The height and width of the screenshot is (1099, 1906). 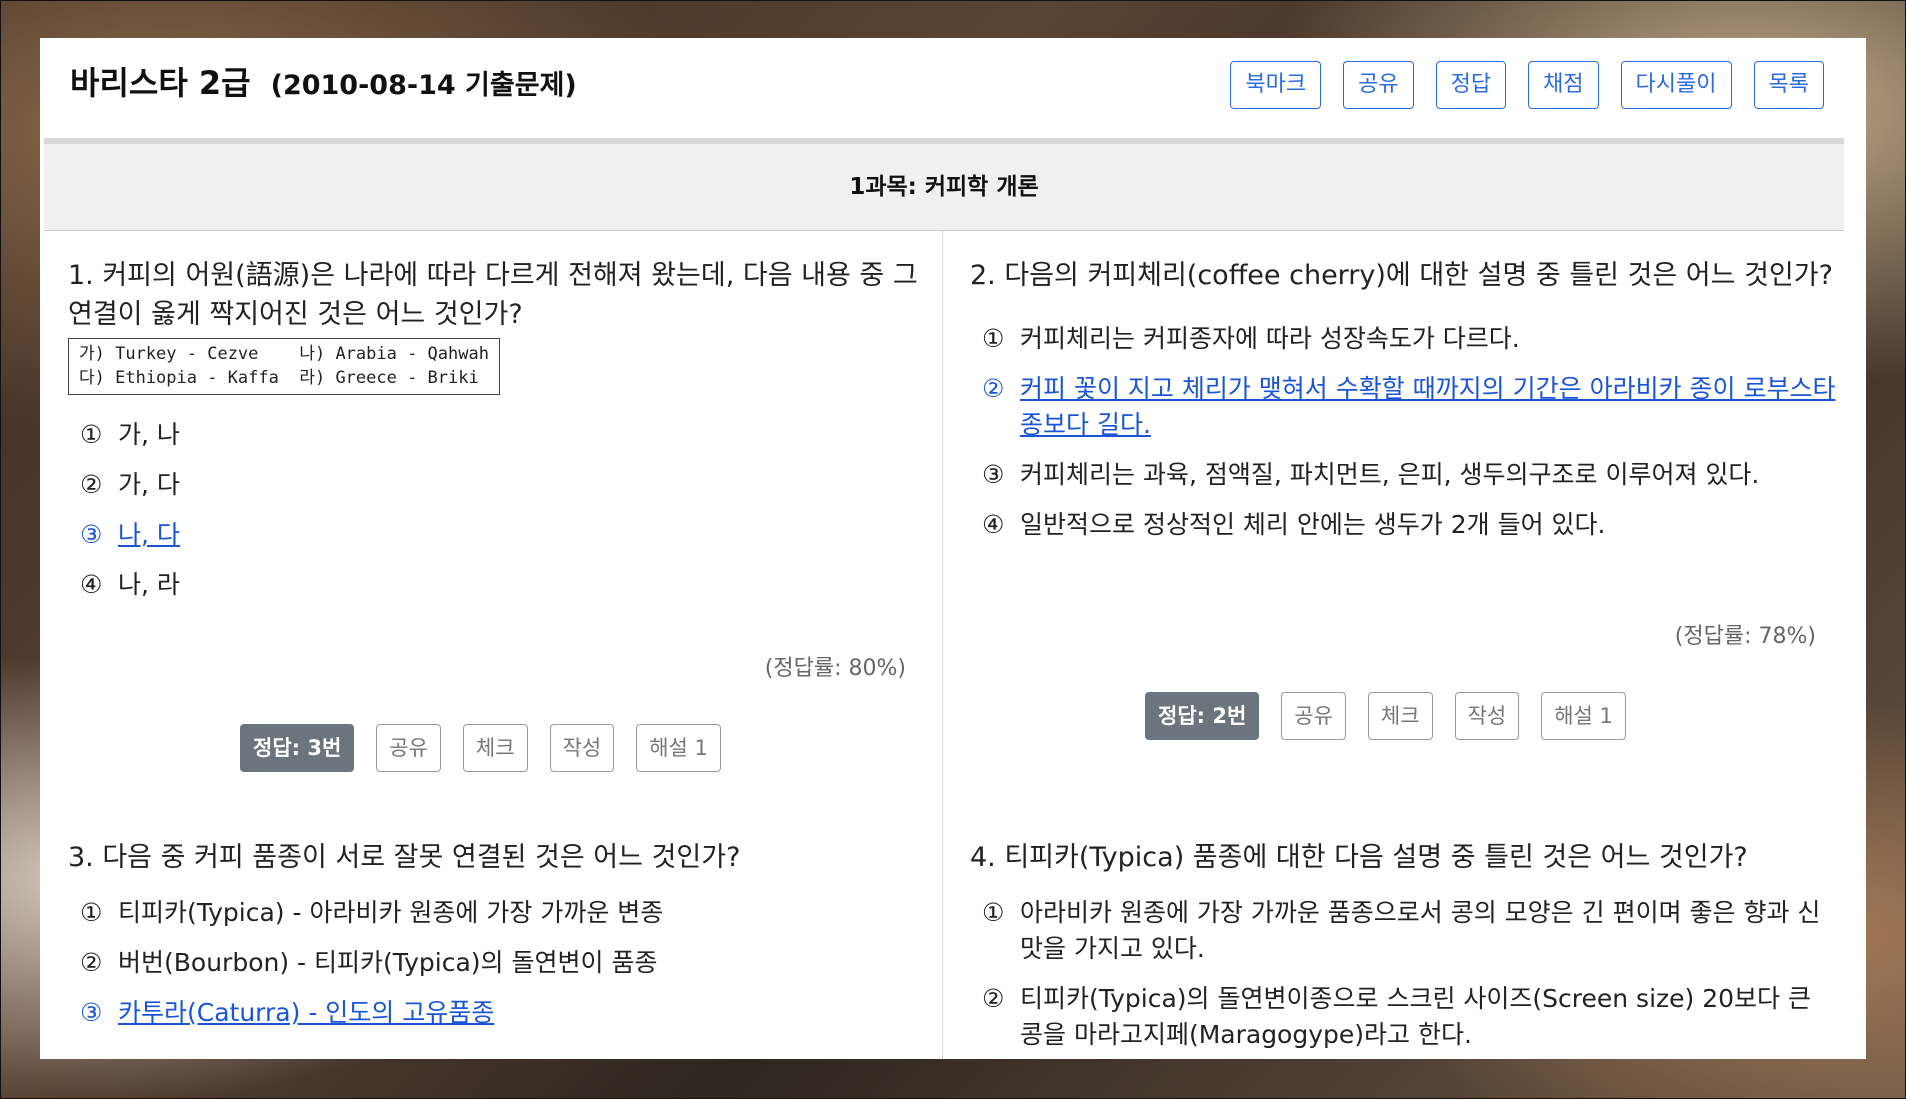 What do you see at coordinates (500, 1013) in the screenshot?
I see `option-3-correct: ③ 카투라(Caturra) - 인도의 고유품종` at bounding box center [500, 1013].